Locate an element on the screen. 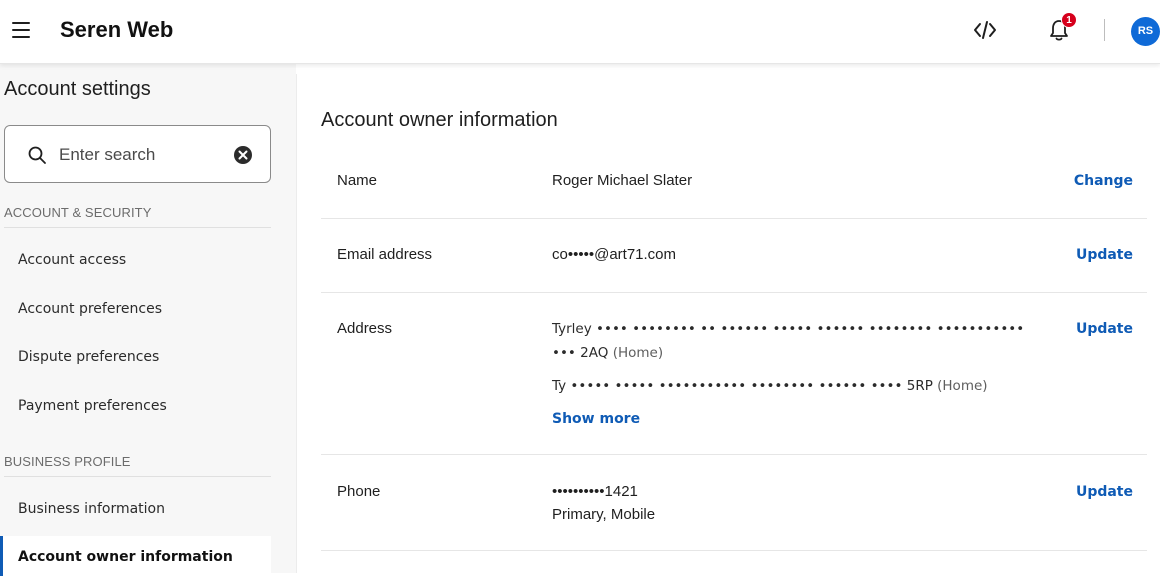 This screenshot has width=1160, height=576. notification-badge: 1 is located at coordinates (1069, 20).